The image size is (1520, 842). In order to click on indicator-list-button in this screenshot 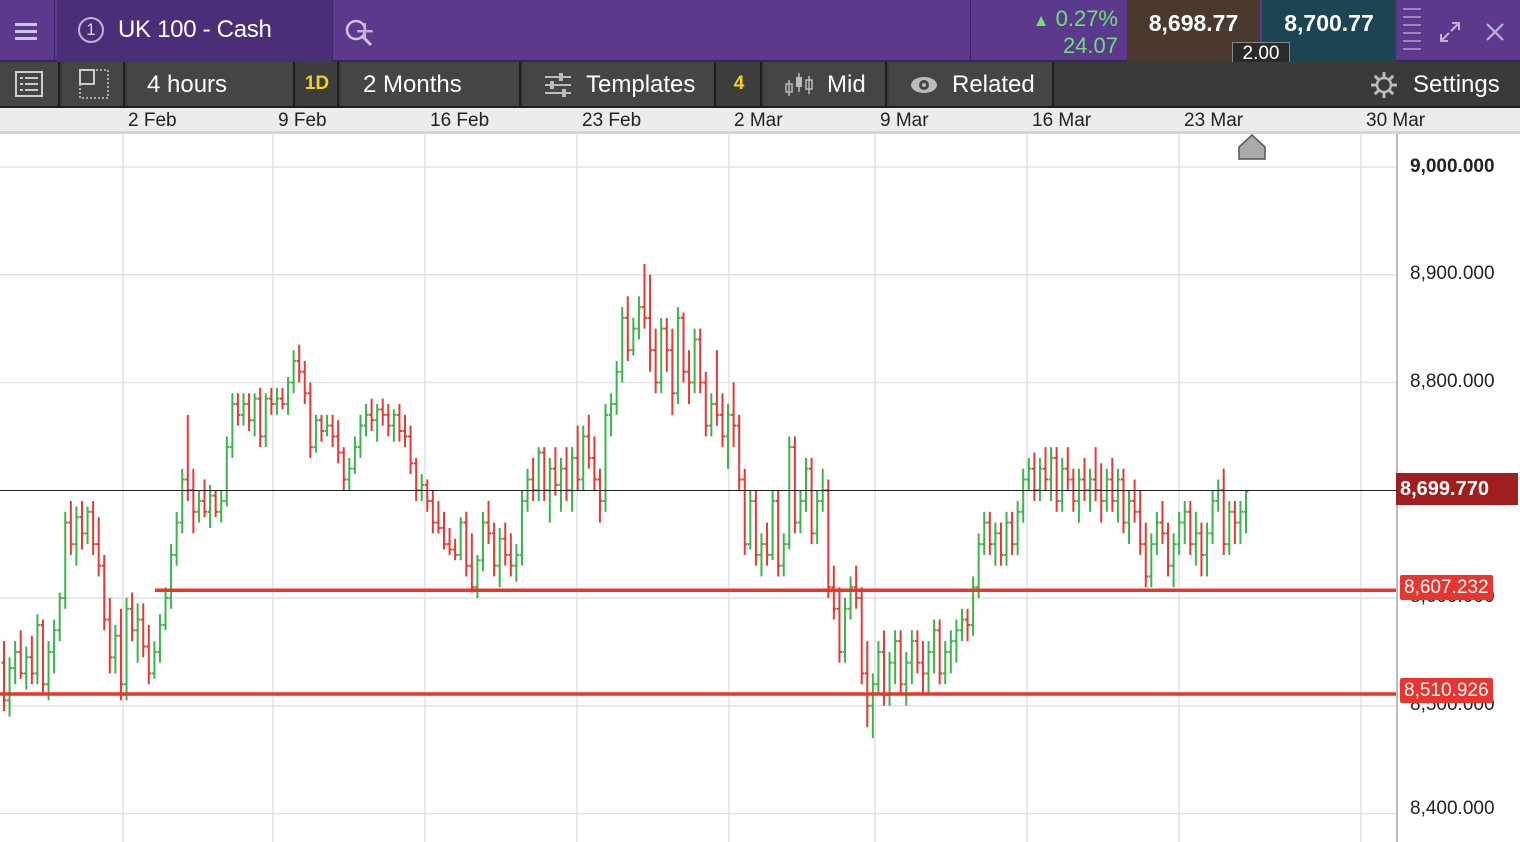, I will do `click(30, 84)`.